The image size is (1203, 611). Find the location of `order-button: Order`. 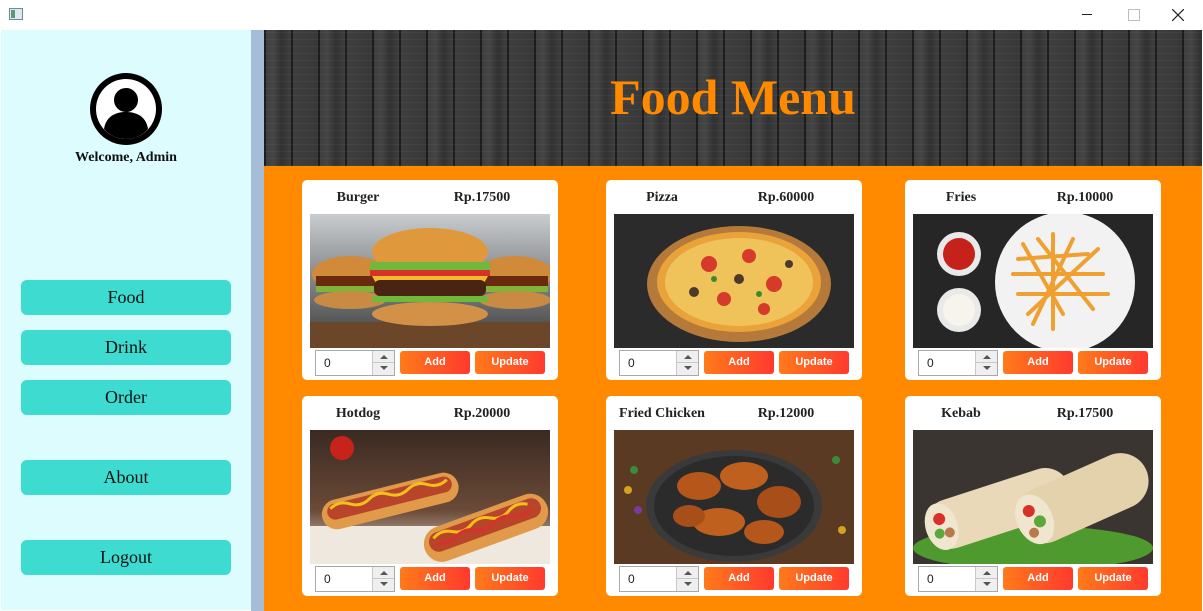

order-button: Order is located at coordinates (126, 397).